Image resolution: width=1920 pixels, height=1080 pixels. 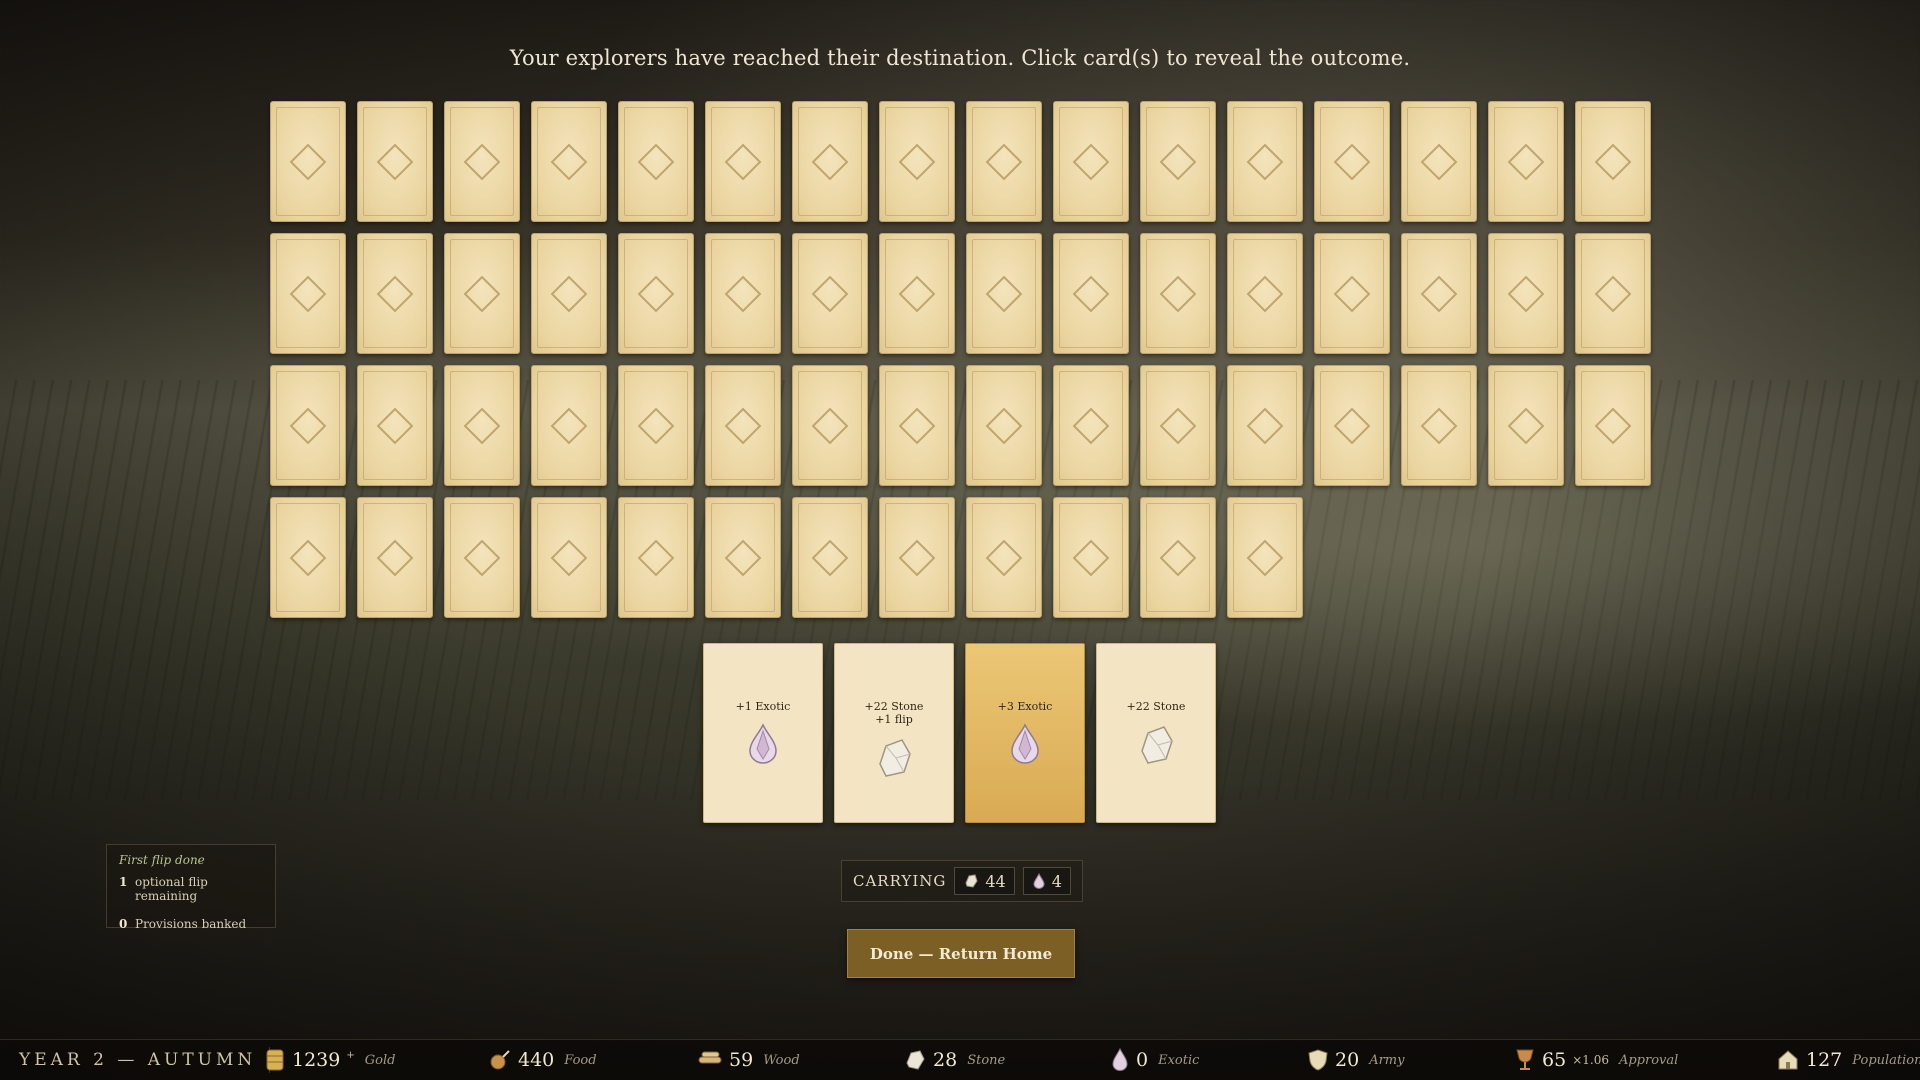 What do you see at coordinates (945, 1060) in the screenshot?
I see `stone-value: 28` at bounding box center [945, 1060].